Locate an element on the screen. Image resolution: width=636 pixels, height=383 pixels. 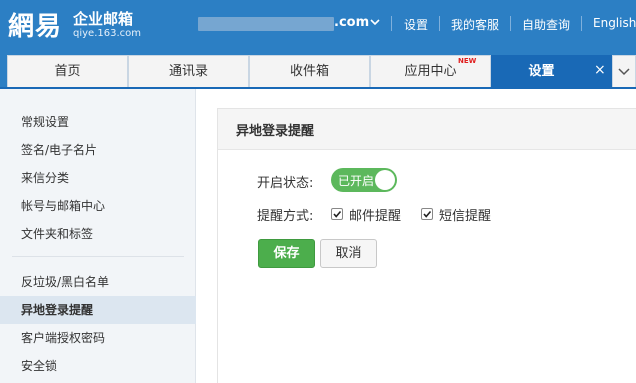
sidebar-item-security-lock: 安全锁 is located at coordinates (98, 366).